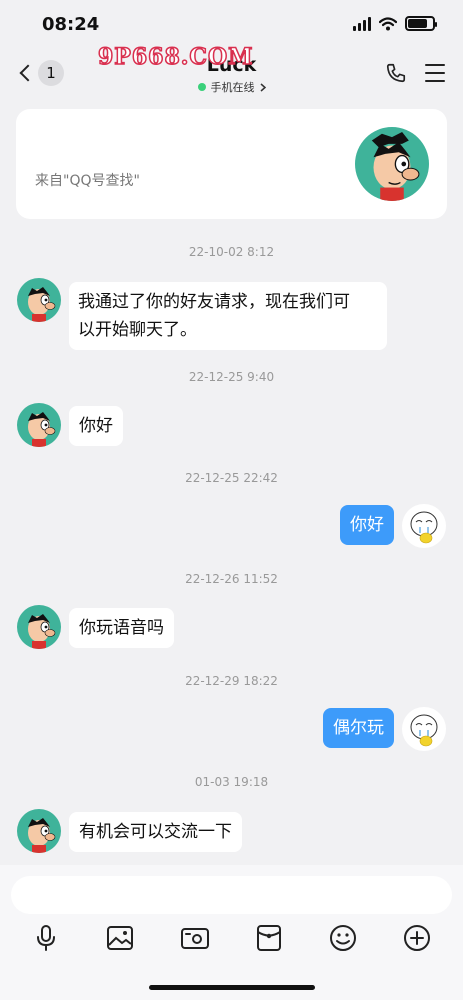 Image resolution: width=463 pixels, height=1000 pixels. Describe the element at coordinates (231, 478) in the screenshot. I see `message-timestamp: 22-12-25 22:42` at that location.